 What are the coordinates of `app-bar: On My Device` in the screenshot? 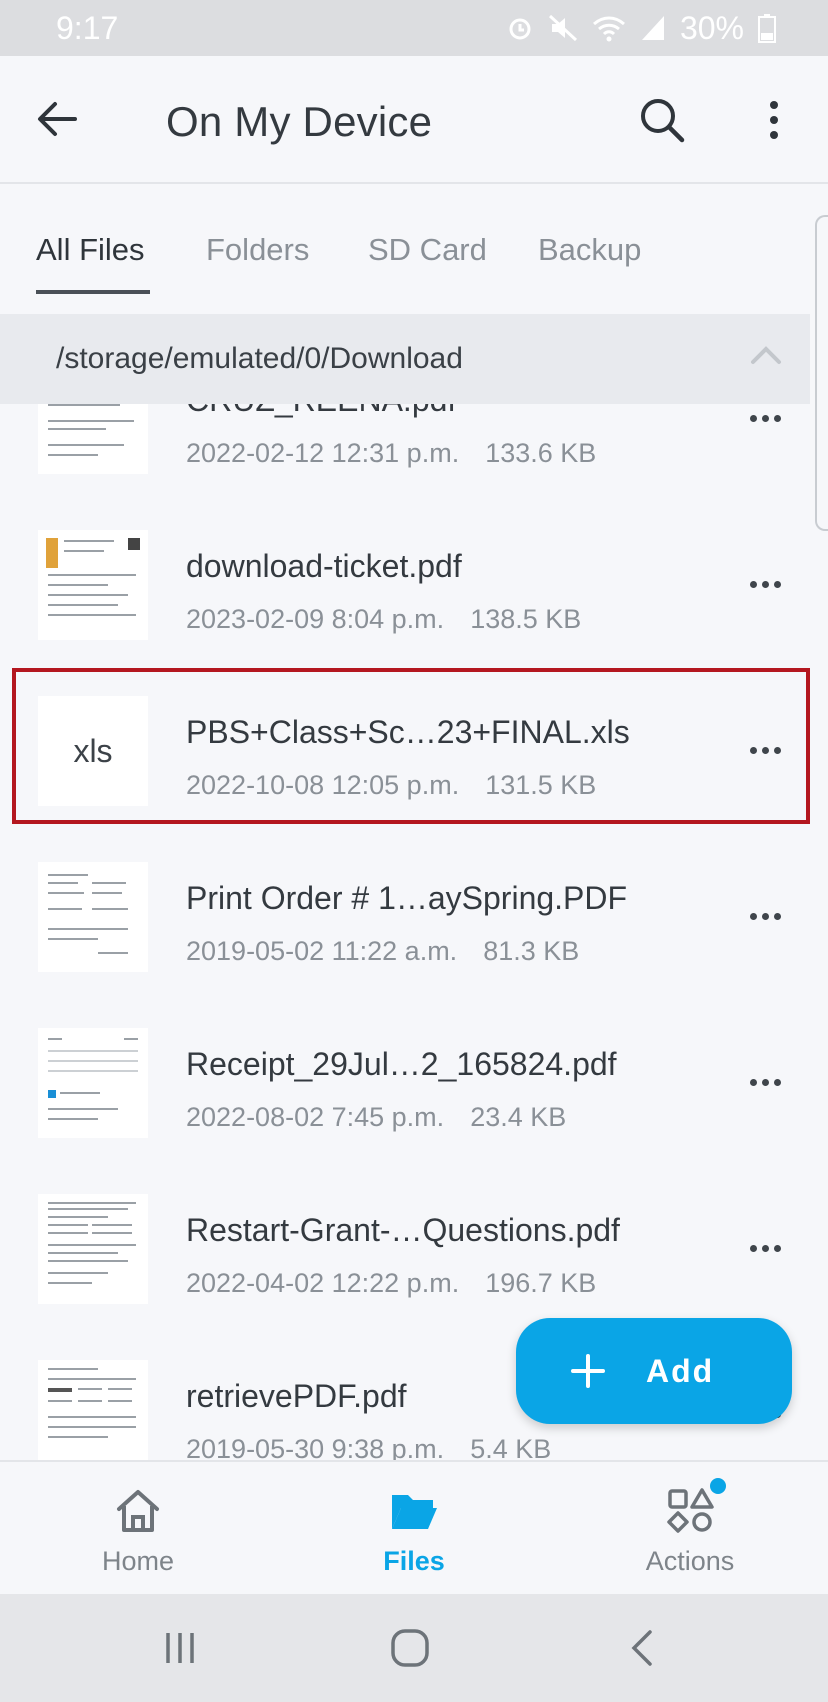 It's located at (414, 120).